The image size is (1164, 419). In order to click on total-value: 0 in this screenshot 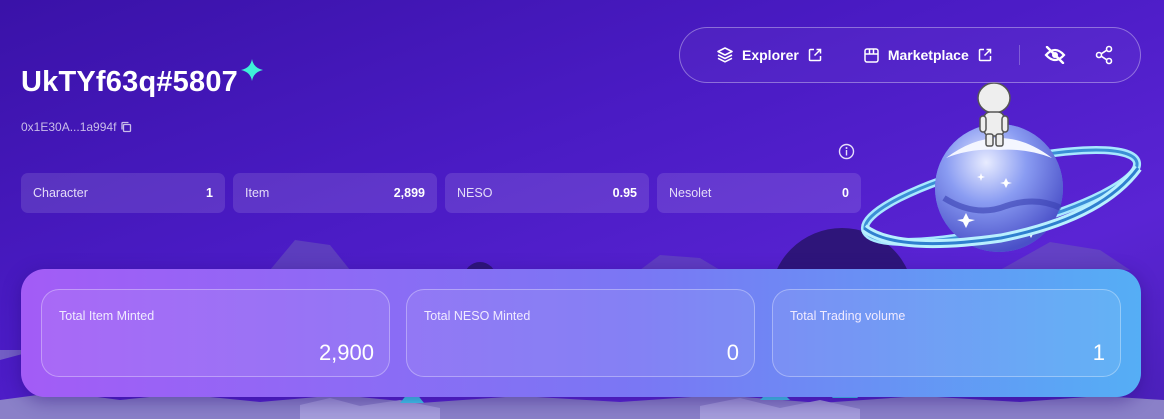, I will do `click(732, 352)`.